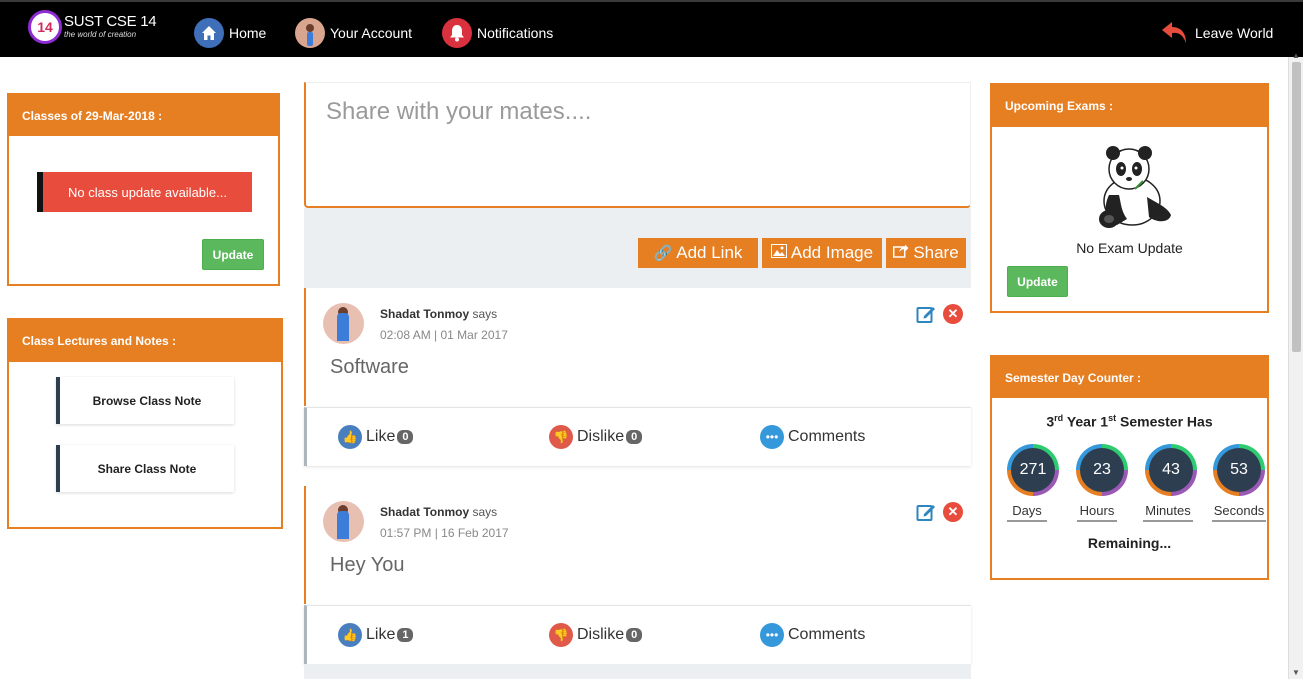 The width and height of the screenshot is (1303, 679). What do you see at coordinates (1129, 377) in the screenshot?
I see `counter-panel-title: Semester Day Counter :` at bounding box center [1129, 377].